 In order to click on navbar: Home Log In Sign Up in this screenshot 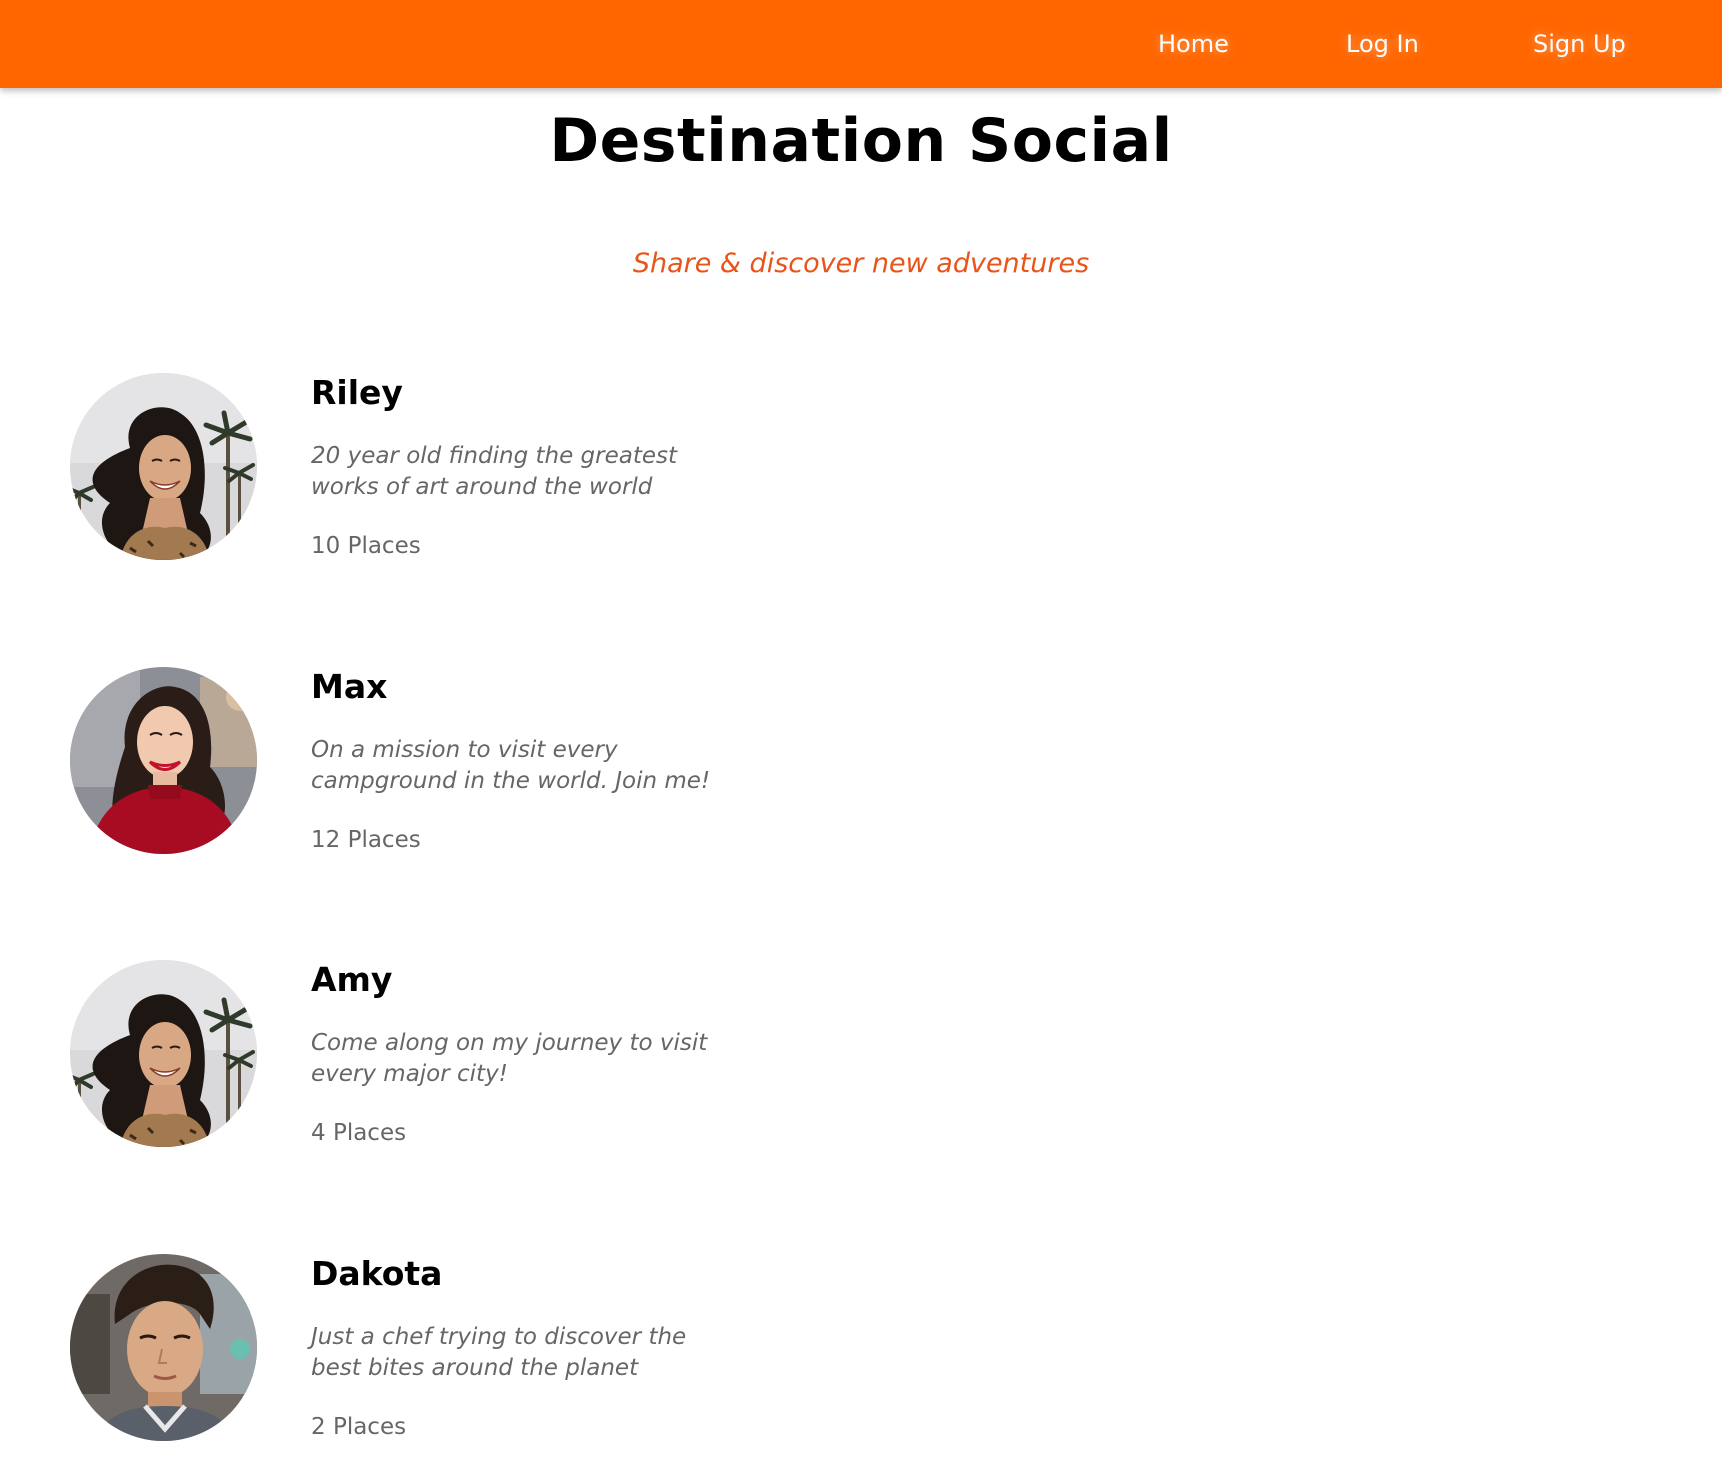, I will do `click(861, 44)`.